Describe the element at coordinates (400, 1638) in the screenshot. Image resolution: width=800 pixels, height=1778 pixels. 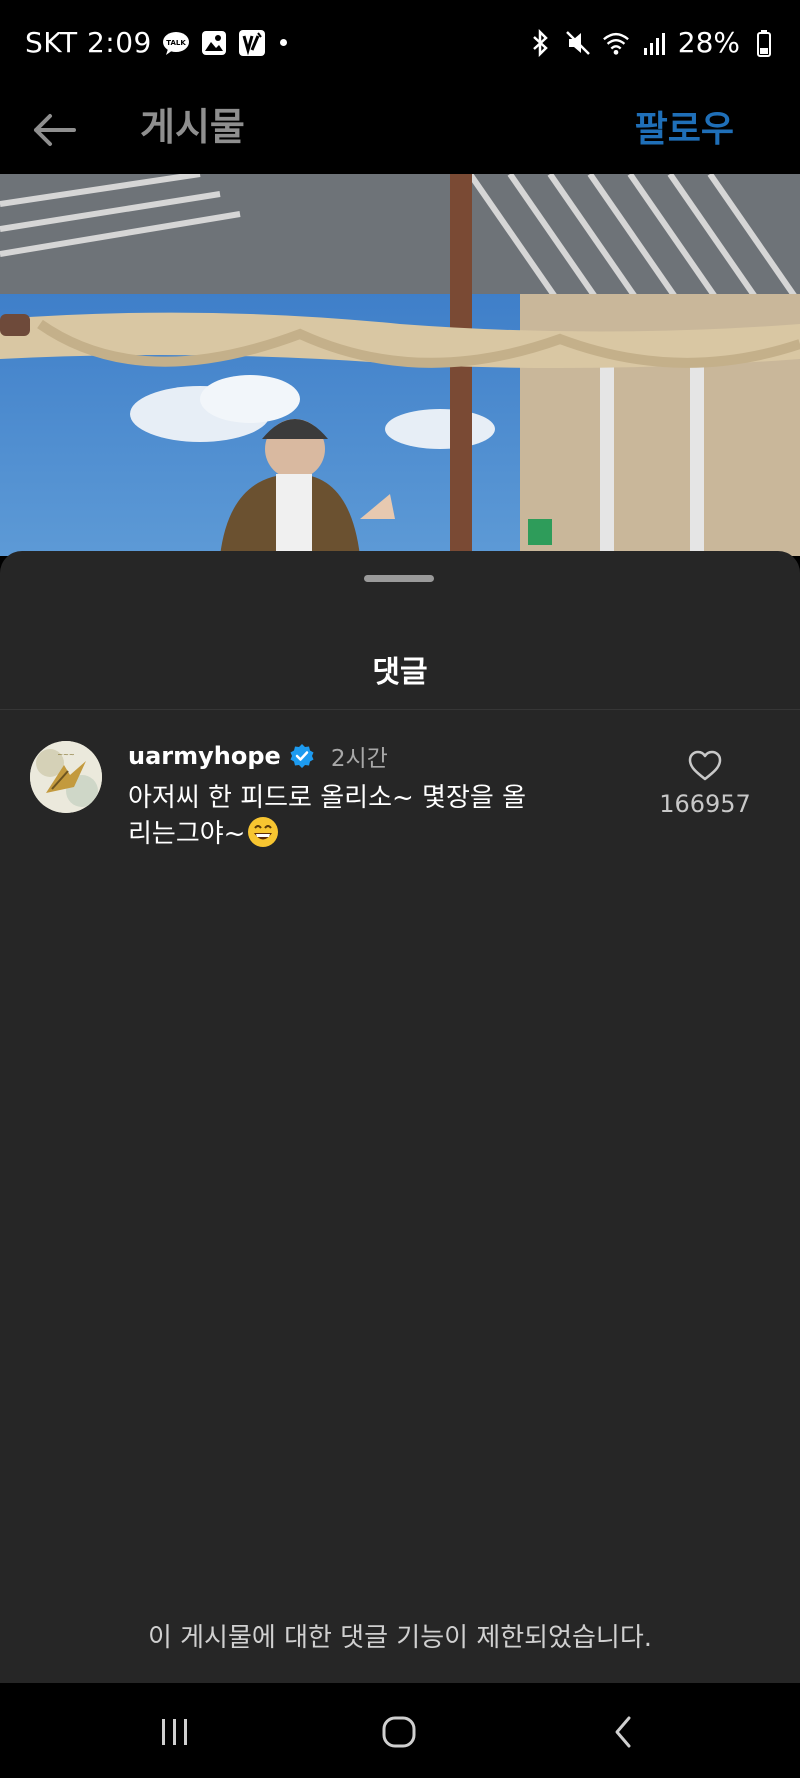
I see `comments-restricted-notice: 이 게시물에 대한 댓글 기능이 제한되었습니다.` at that location.